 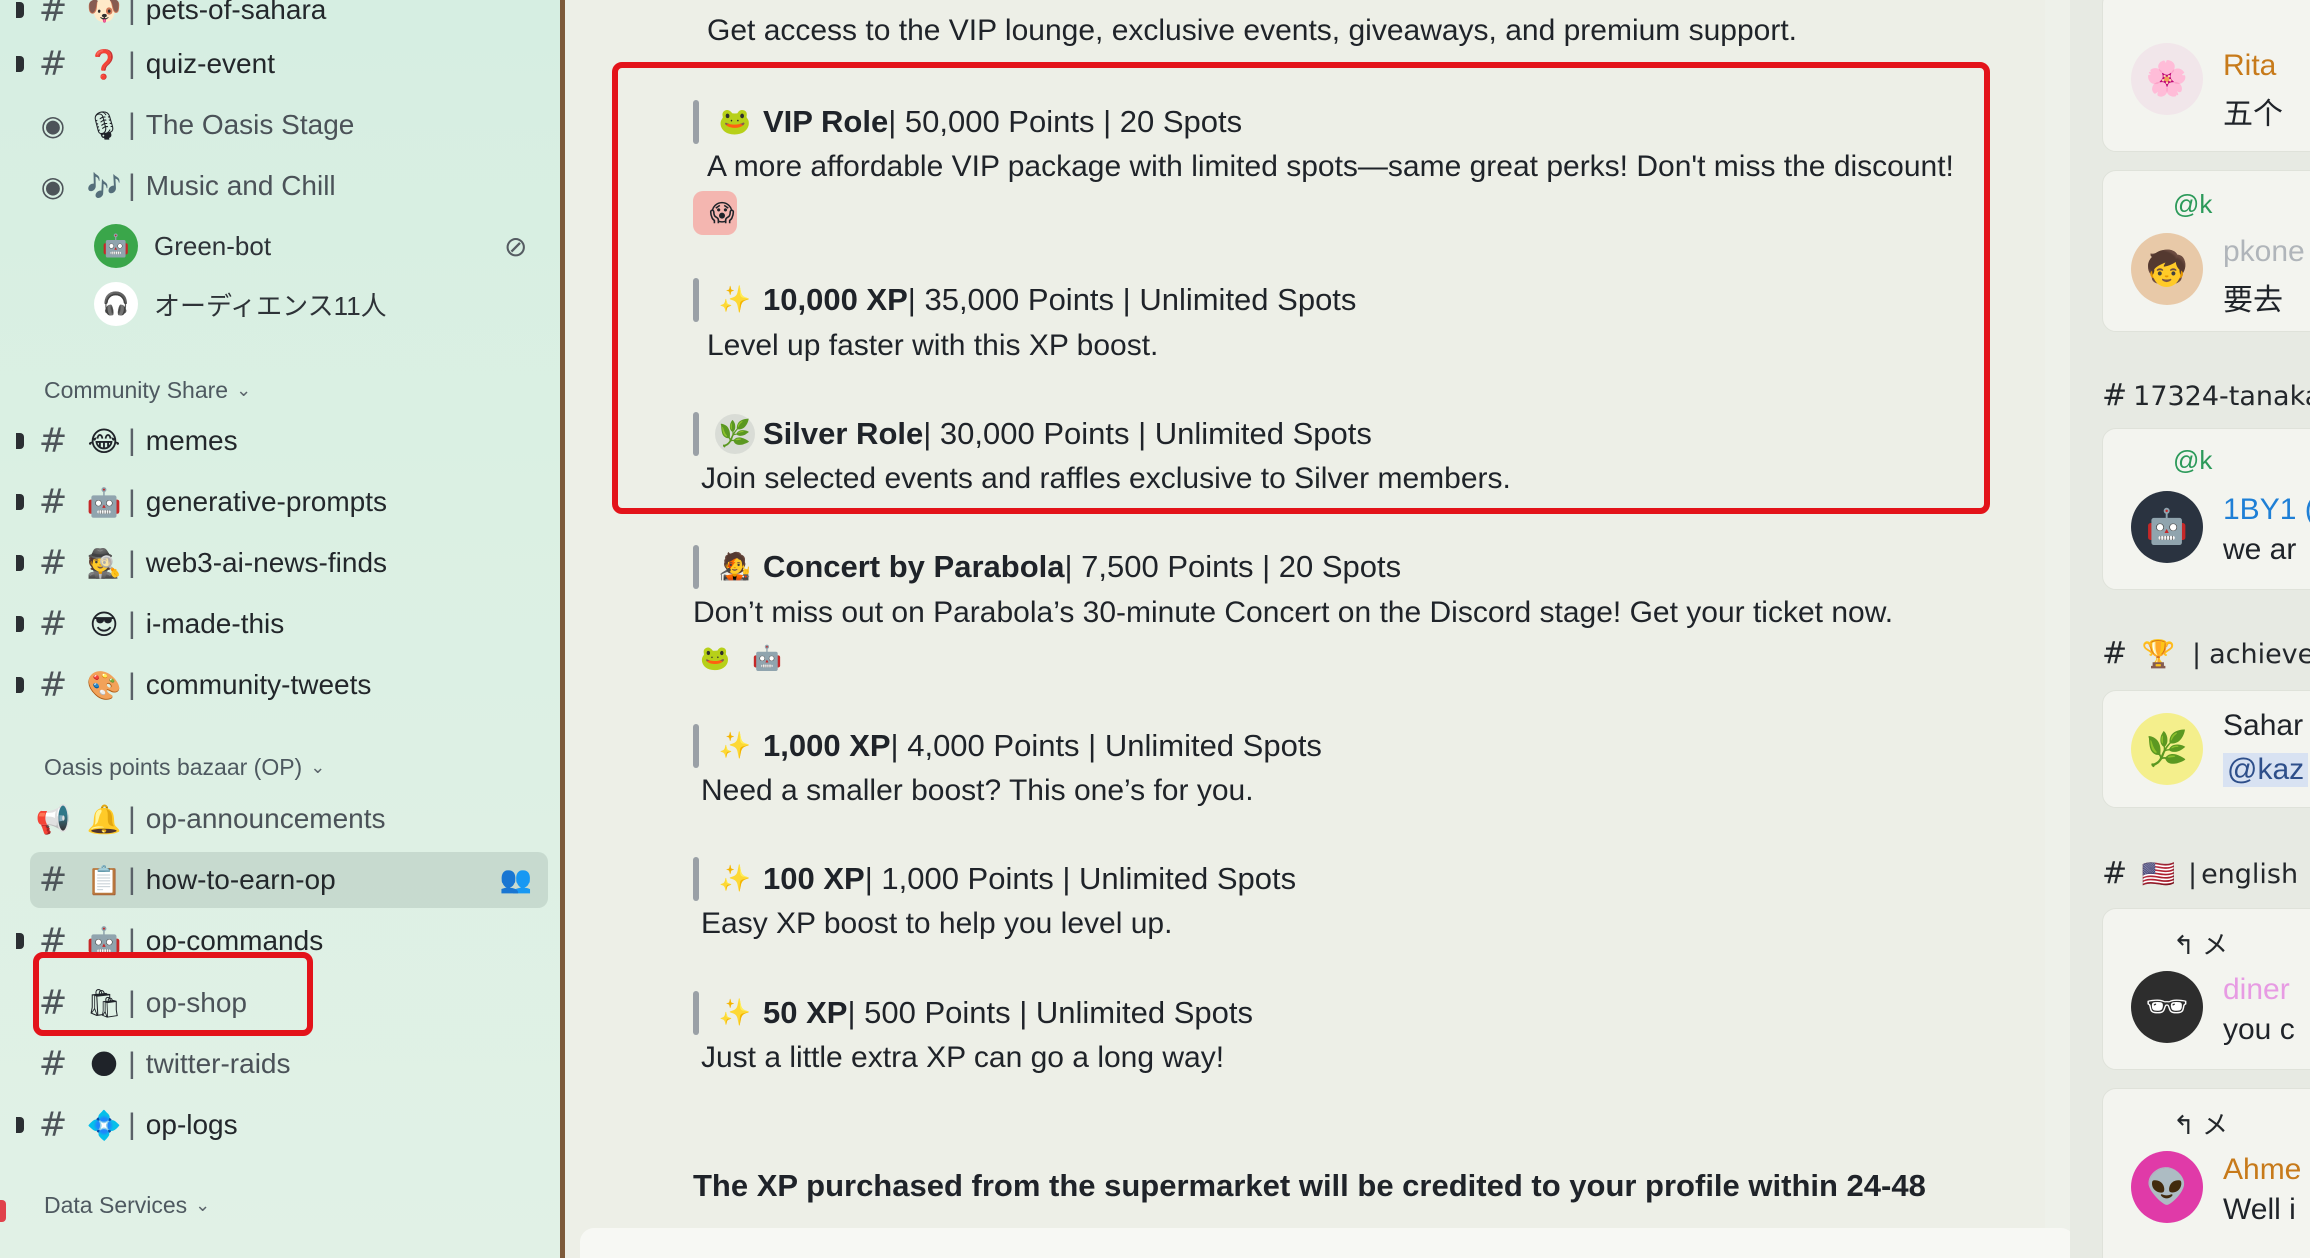 What do you see at coordinates (104, 186) in the screenshot?
I see `music-notes-icon: 🎶` at bounding box center [104, 186].